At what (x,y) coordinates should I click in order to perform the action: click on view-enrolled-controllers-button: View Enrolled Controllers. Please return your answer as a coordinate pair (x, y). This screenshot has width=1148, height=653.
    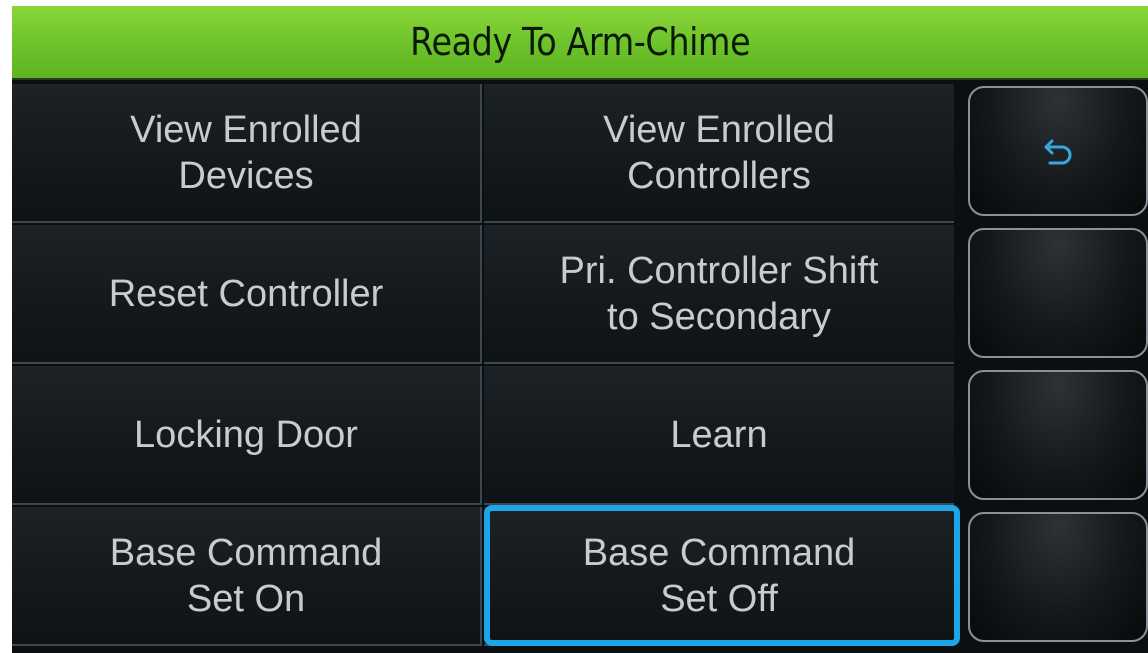
    Looking at the image, I should click on (719, 153).